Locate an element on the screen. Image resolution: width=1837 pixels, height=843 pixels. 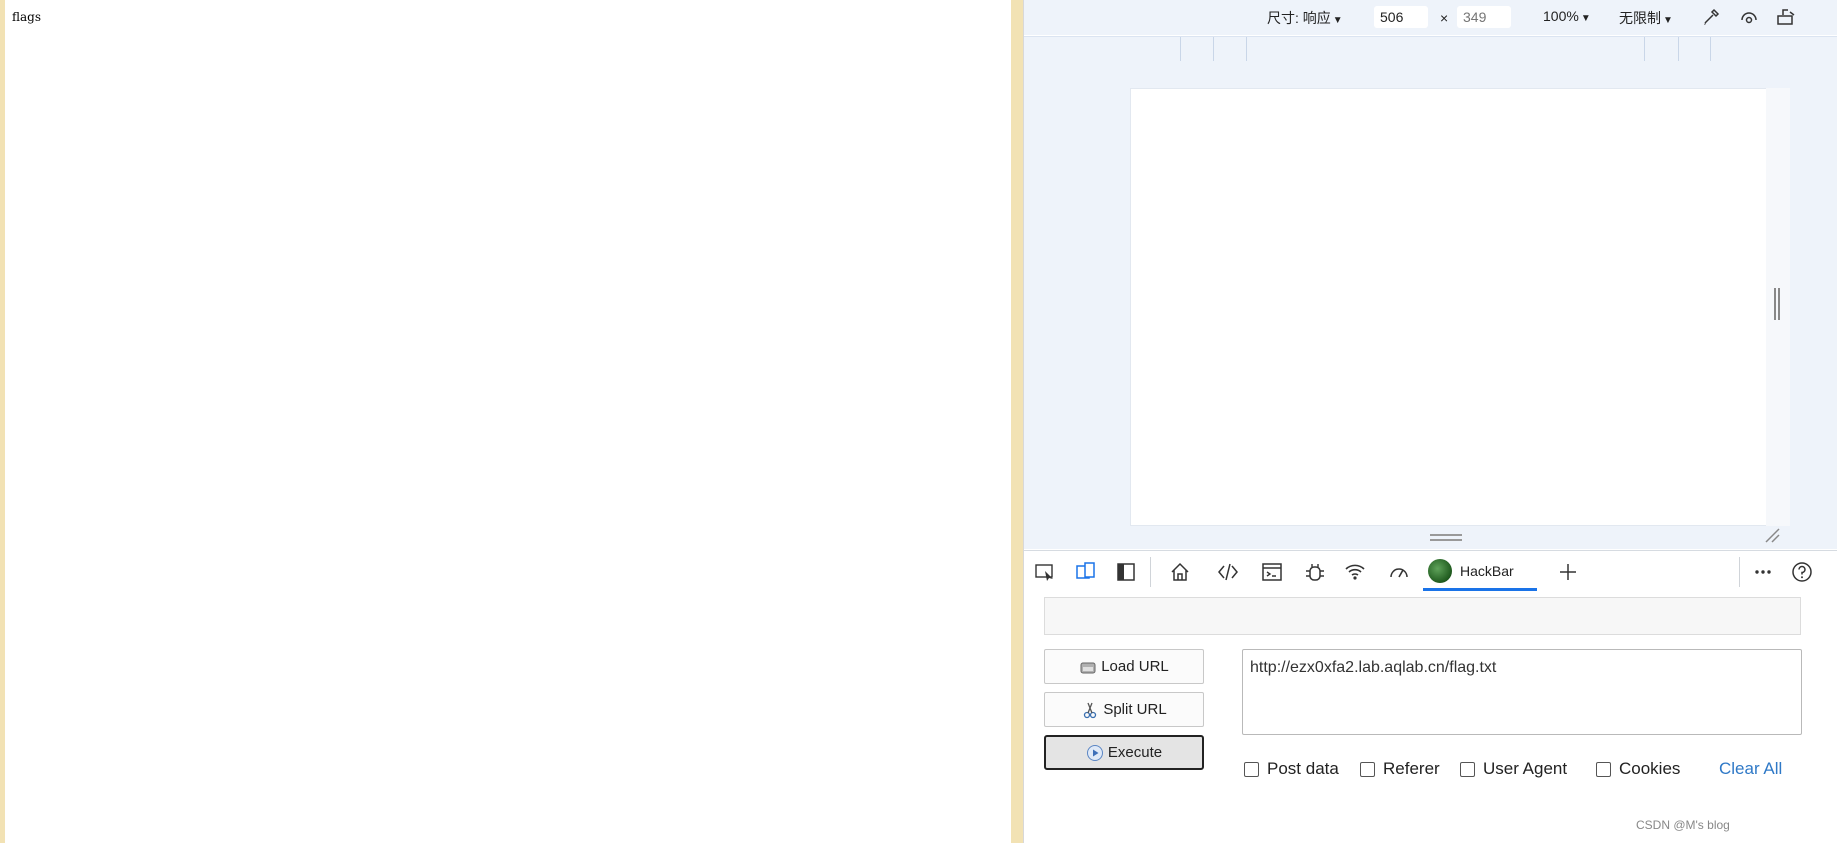
device-toolbar: 尺寸: 响应▼ × 100%▼ 无限制▼ is located at coordinates (1430, 17).